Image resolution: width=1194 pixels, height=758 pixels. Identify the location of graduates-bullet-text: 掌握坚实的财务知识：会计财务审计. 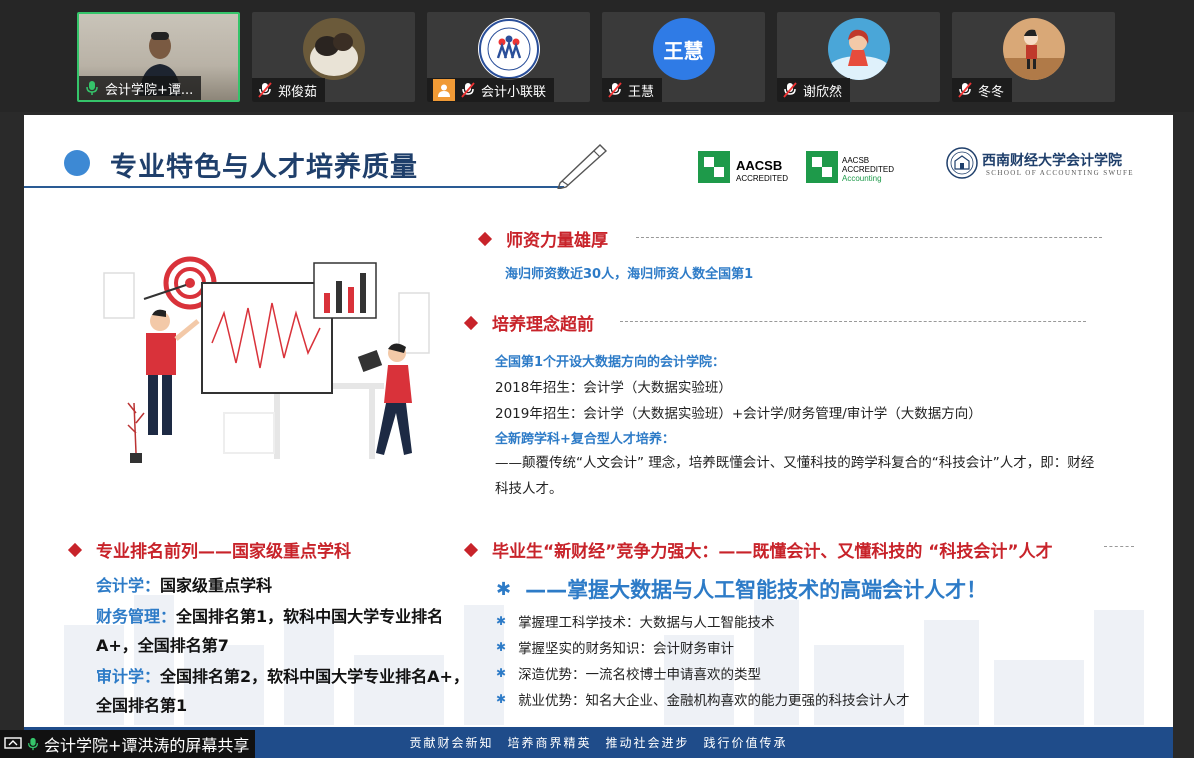
(626, 649).